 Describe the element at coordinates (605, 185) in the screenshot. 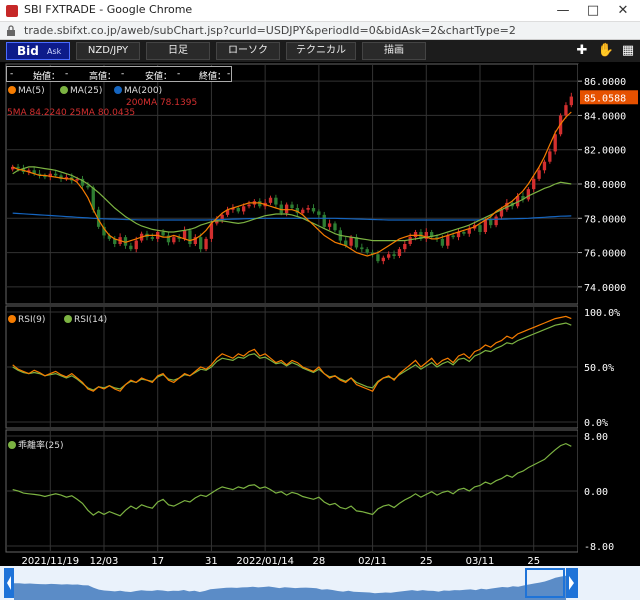

I see `price-tick-label-3: 80.0000` at that location.